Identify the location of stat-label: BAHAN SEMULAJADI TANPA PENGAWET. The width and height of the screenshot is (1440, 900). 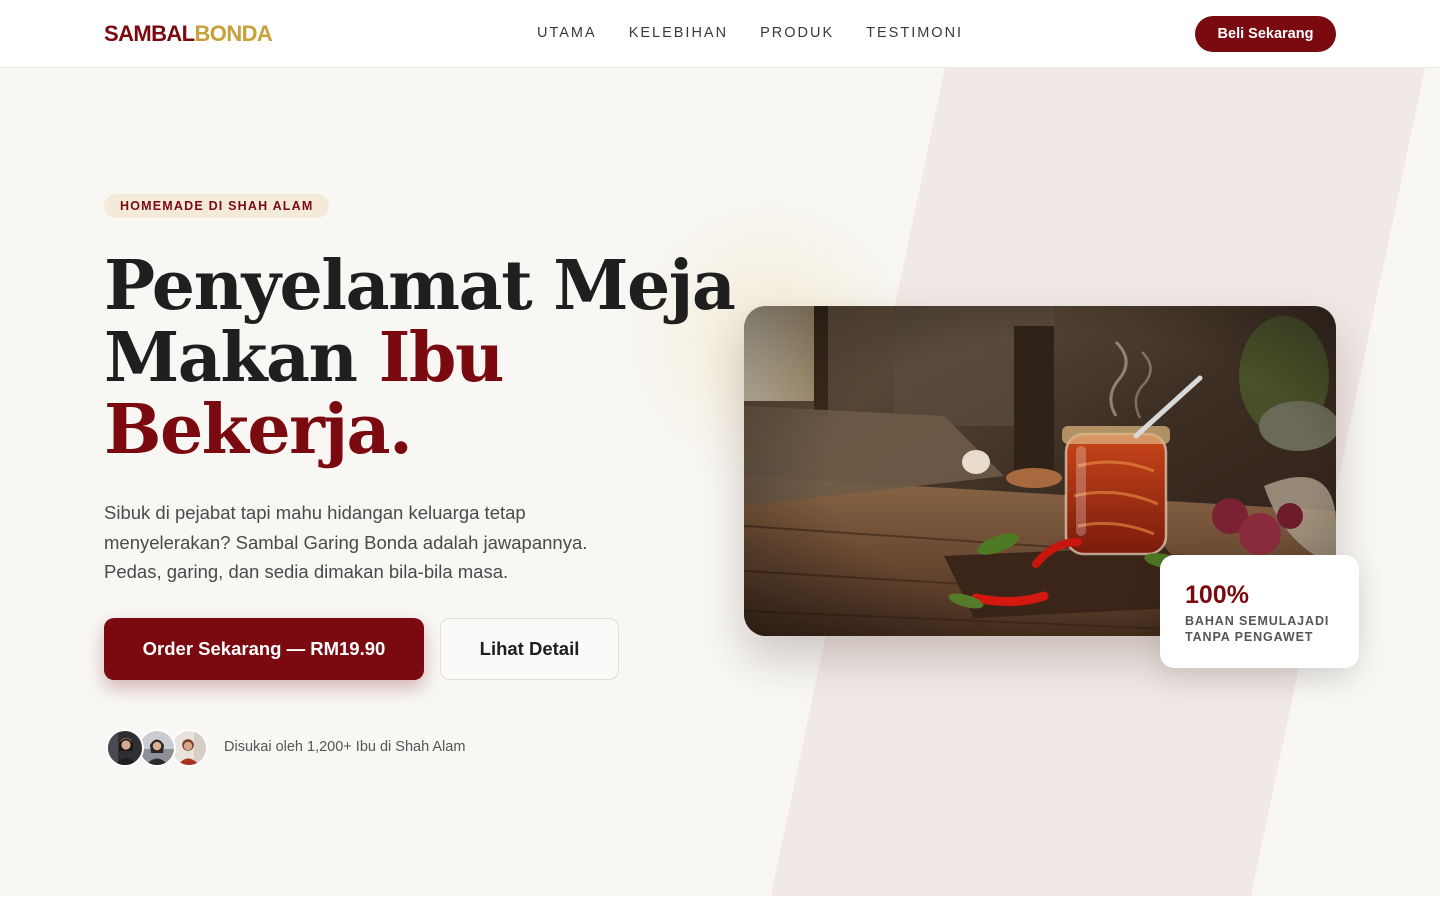
(1260, 629).